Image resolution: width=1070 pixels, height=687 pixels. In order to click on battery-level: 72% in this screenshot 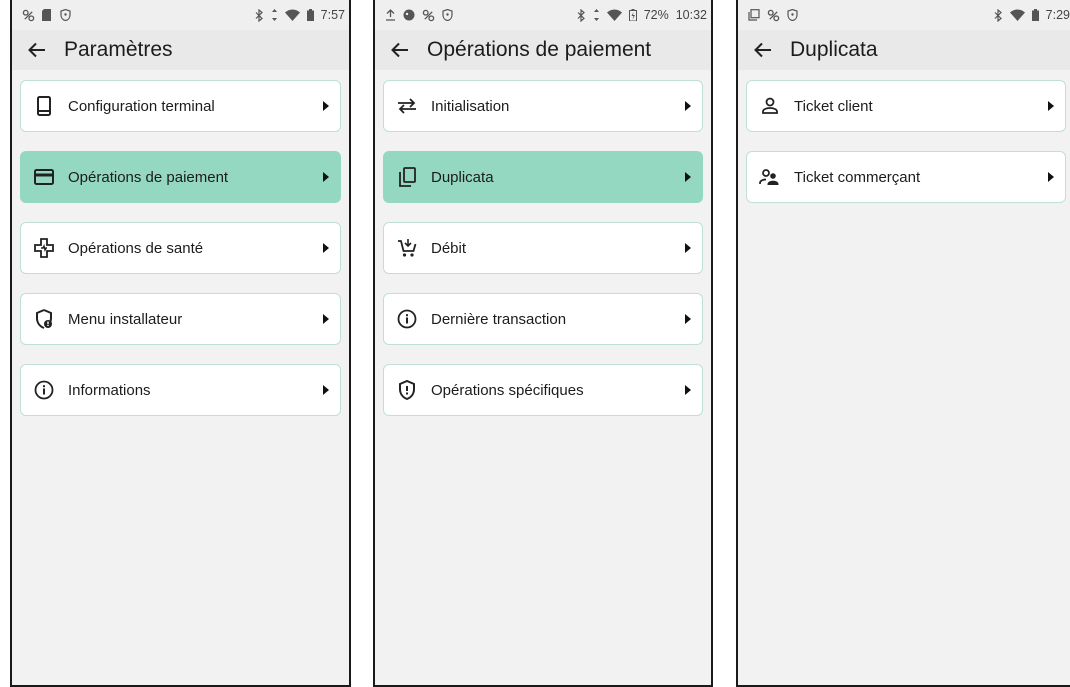, I will do `click(656, 15)`.